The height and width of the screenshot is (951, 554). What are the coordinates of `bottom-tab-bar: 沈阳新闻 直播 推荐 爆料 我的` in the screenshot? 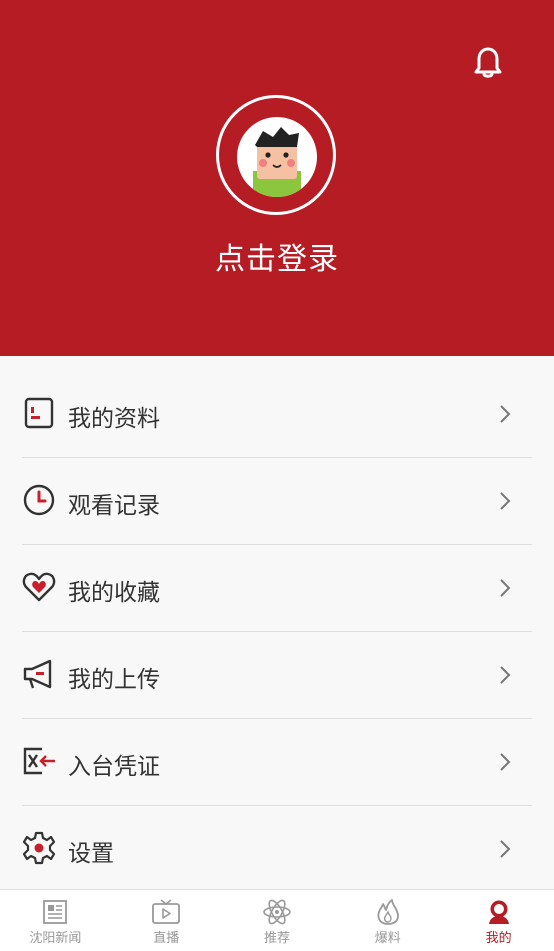 It's located at (277, 920).